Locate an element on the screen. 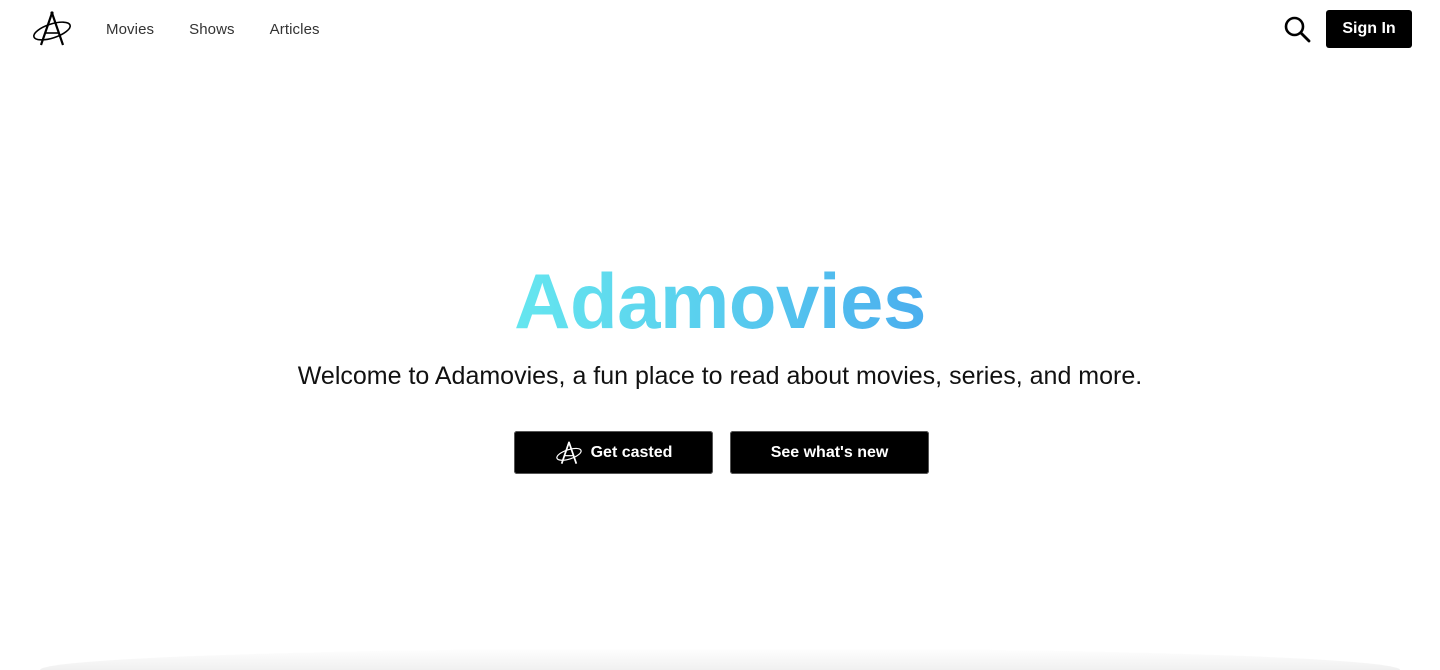  get-casted-label: Get casted is located at coordinates (631, 452).